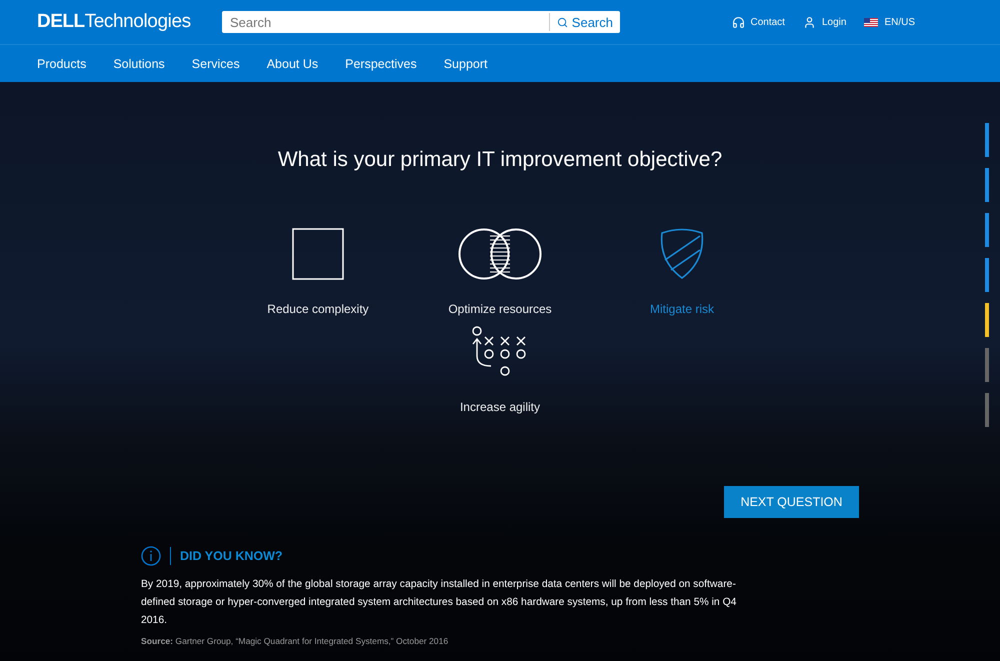  What do you see at coordinates (318, 309) in the screenshot?
I see `option-label: Reduce complexity` at bounding box center [318, 309].